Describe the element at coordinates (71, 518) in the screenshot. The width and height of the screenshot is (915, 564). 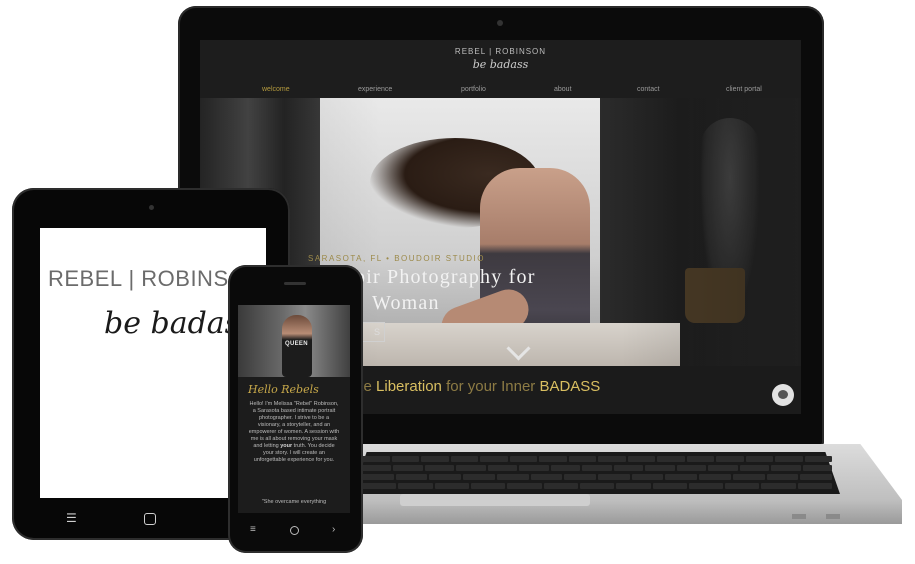
I see `menu-icon: ☰` at that location.